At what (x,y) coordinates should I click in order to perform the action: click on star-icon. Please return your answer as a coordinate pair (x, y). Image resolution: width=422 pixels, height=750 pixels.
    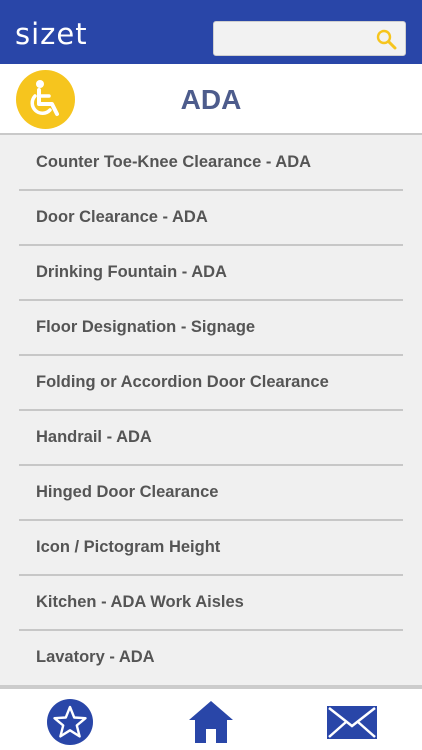
    Looking at the image, I should click on (70, 722).